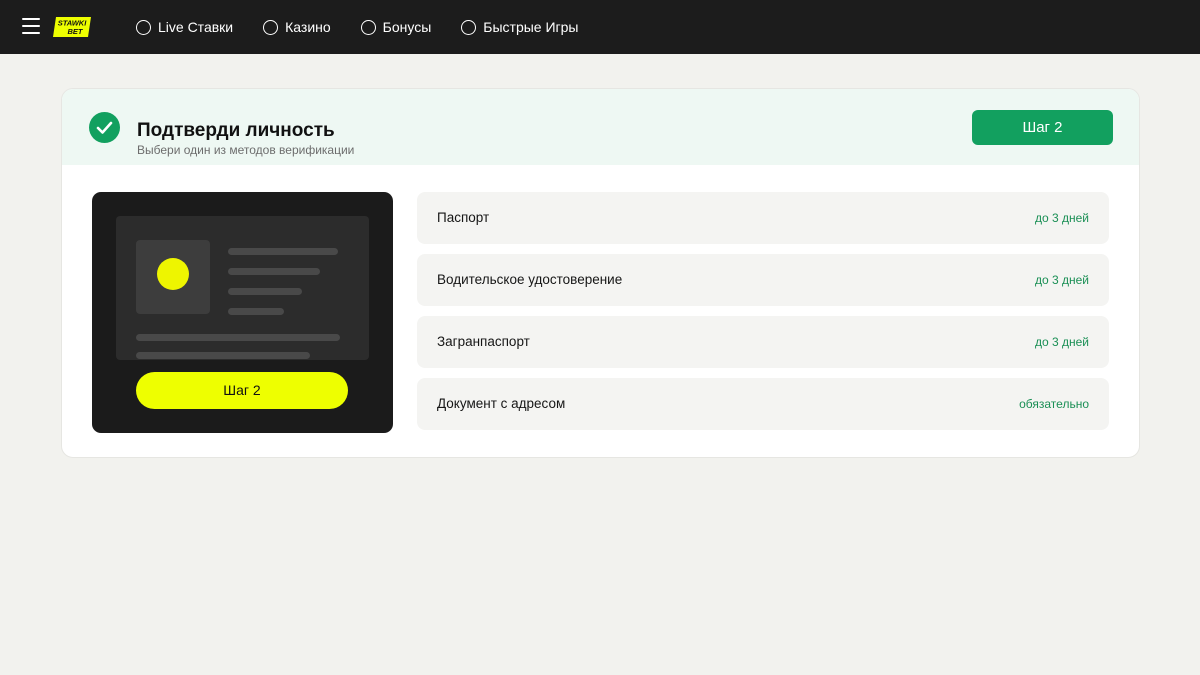  I want to click on nav-item-label: Бонусы, so click(407, 27).